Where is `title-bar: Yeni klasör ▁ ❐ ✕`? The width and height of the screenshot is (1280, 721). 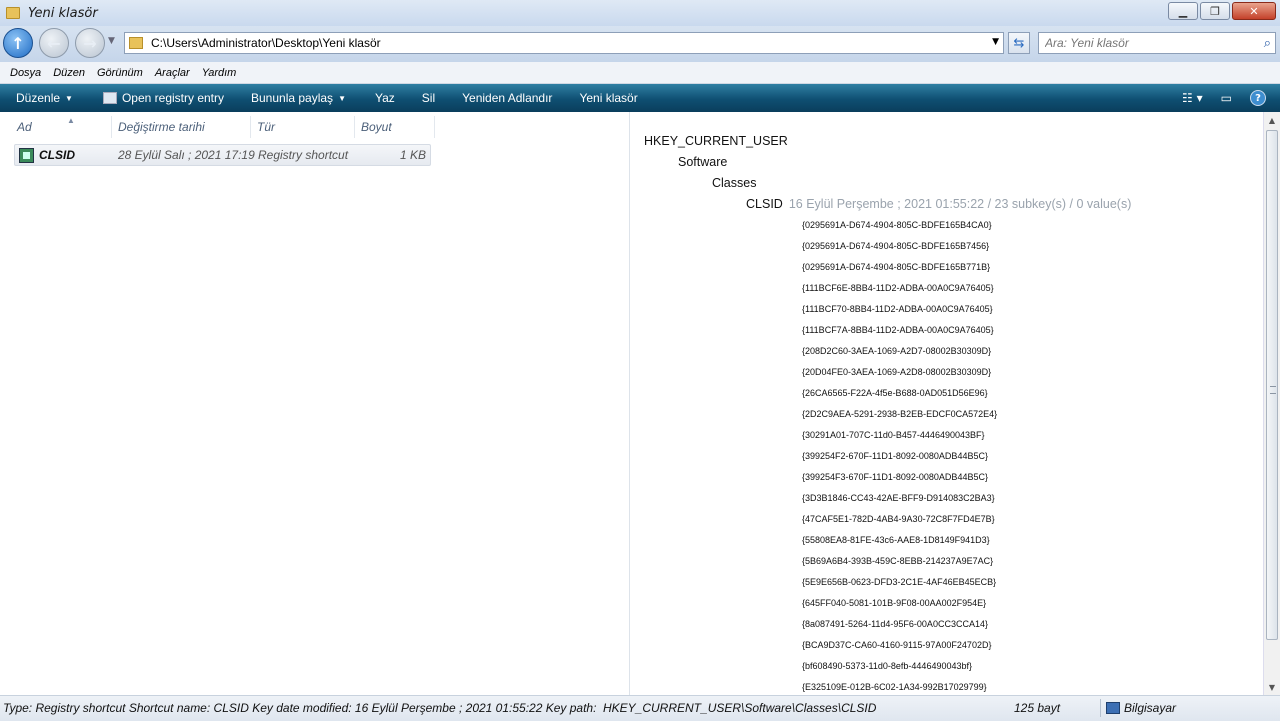 title-bar: Yeni klasör ▁ ❐ ✕ is located at coordinates (640, 13).